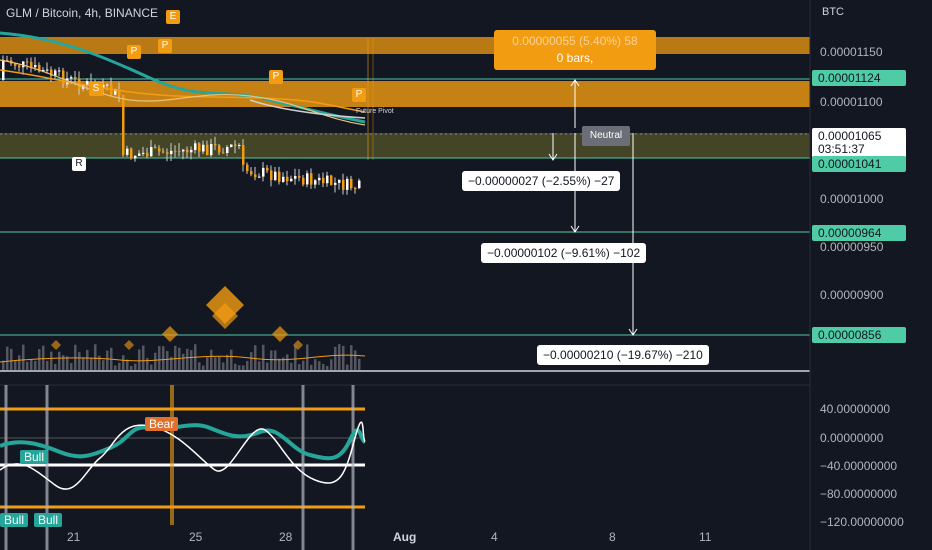  What do you see at coordinates (859, 143) in the screenshot?
I see `current-price-tag: 0.00001065 03:51:37` at bounding box center [859, 143].